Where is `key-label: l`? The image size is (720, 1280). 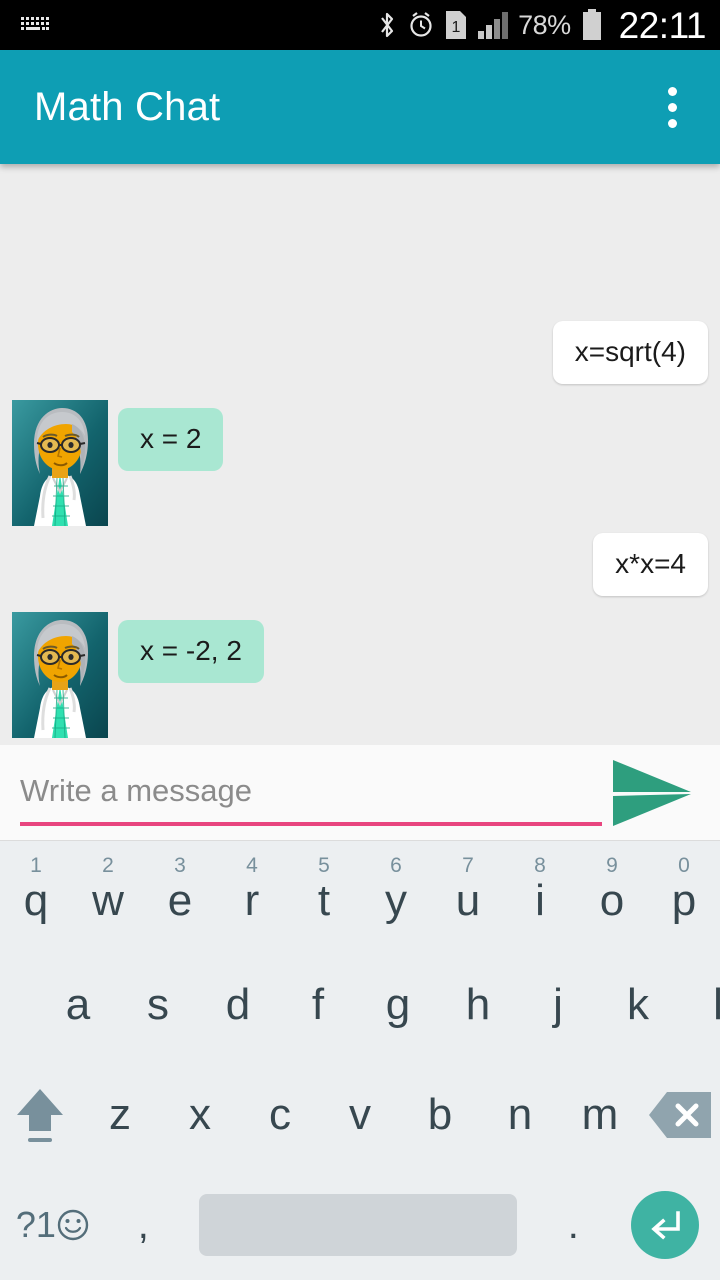 key-label: l is located at coordinates (716, 1004).